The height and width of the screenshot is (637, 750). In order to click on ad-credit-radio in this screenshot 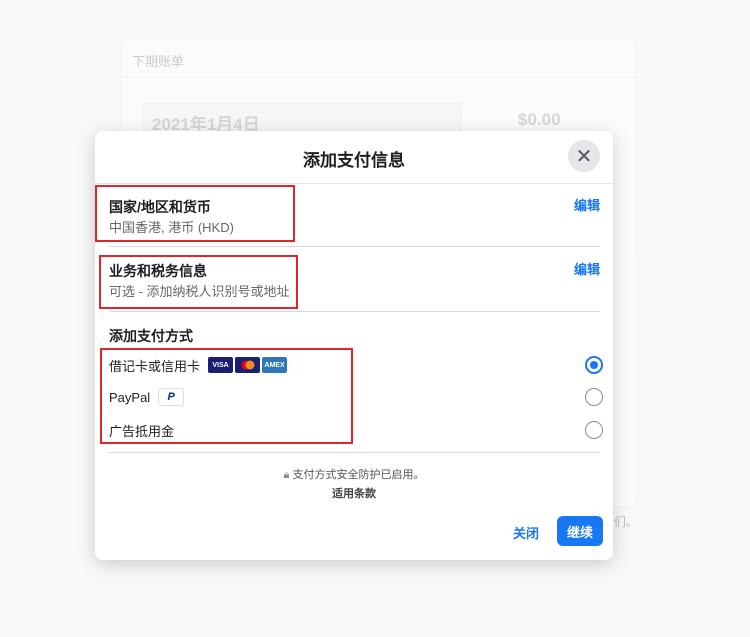, I will do `click(594, 430)`.